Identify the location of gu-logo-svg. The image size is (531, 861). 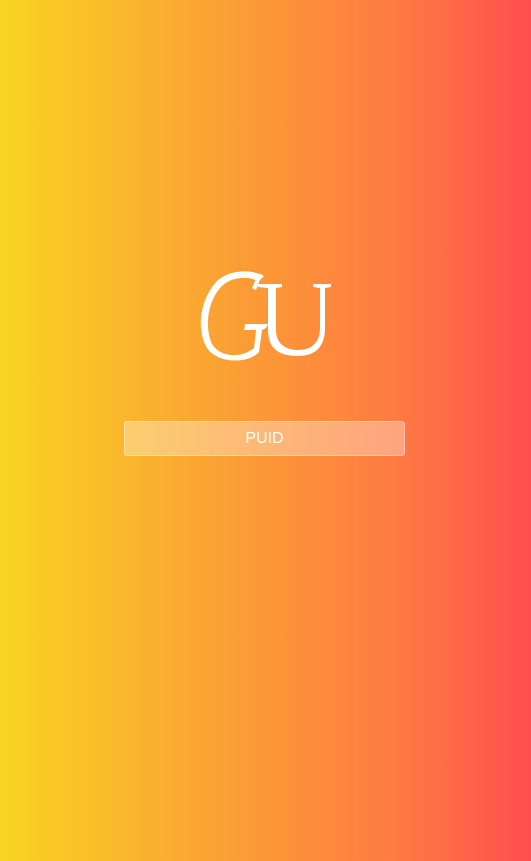
(265, 316).